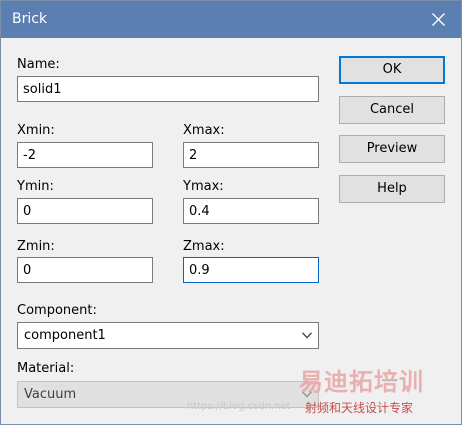  I want to click on name-input, so click(168, 89).